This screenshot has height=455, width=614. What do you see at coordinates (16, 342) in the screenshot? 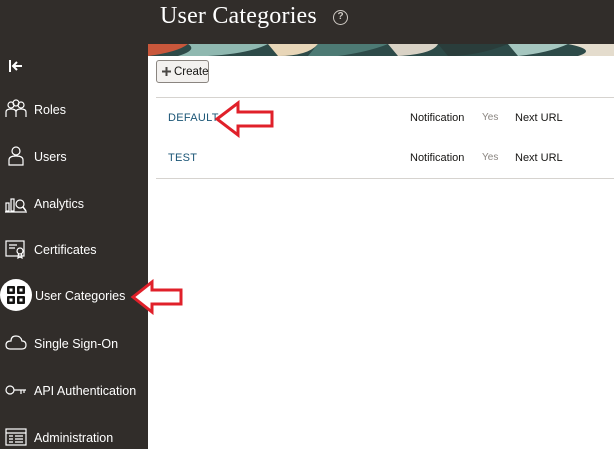
I see `cloud-icon` at bounding box center [16, 342].